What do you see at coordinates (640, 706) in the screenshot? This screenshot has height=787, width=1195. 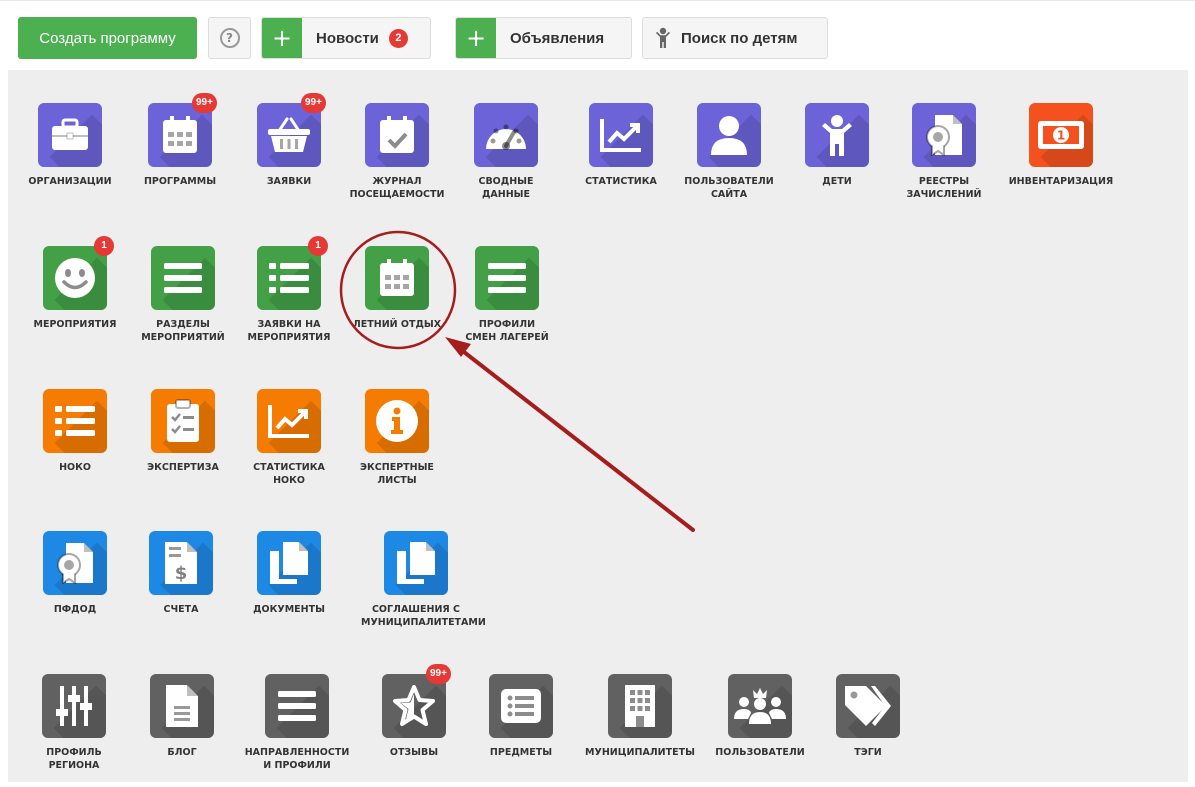 I see `building-icon` at bounding box center [640, 706].